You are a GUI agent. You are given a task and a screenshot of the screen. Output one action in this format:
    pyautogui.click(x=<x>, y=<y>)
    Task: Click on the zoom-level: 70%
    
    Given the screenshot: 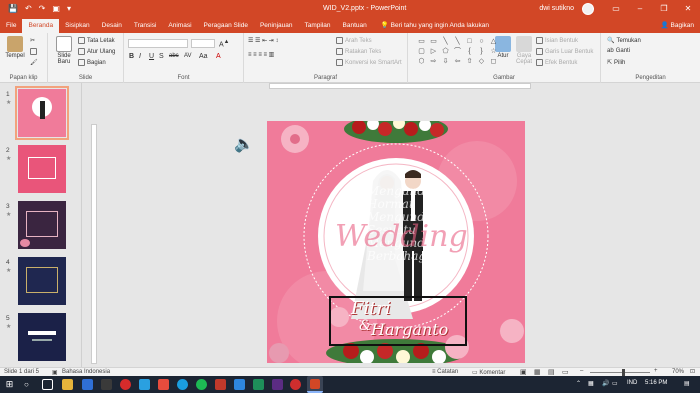 What is the action you would take?
    pyautogui.click(x=678, y=372)
    